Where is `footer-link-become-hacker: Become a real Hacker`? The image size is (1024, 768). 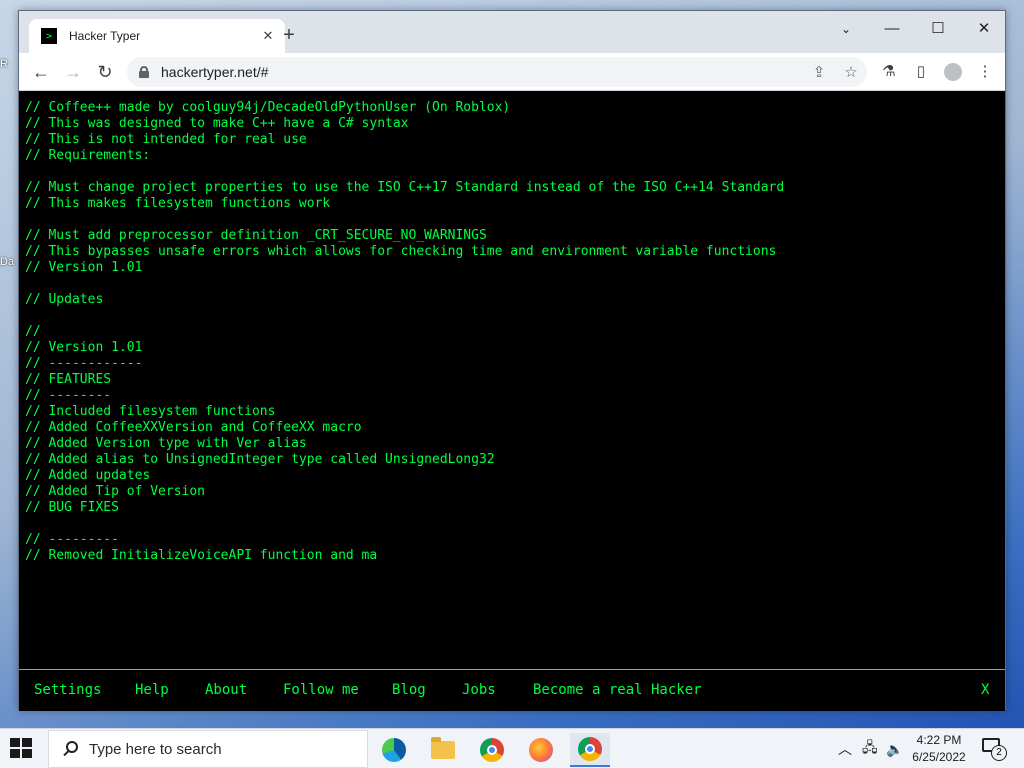
footer-link-become-hacker: Become a real Hacker is located at coordinates (617, 690).